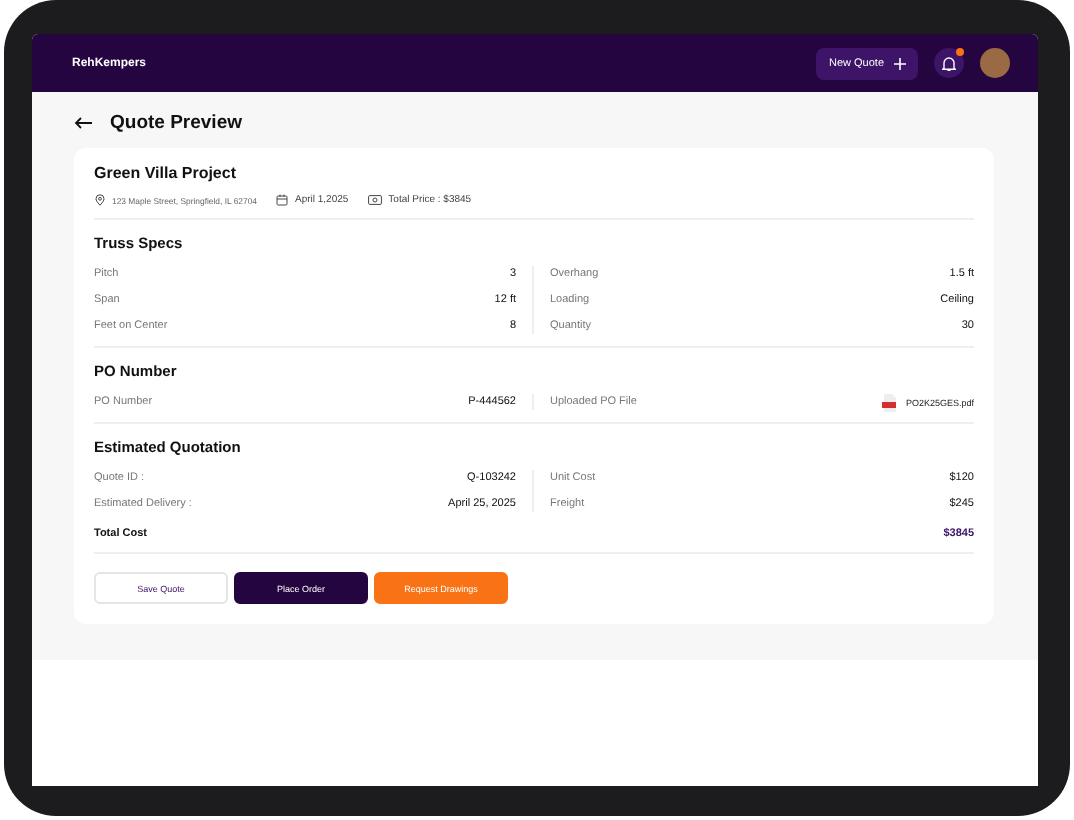  I want to click on location-pin-icon, so click(100, 200).